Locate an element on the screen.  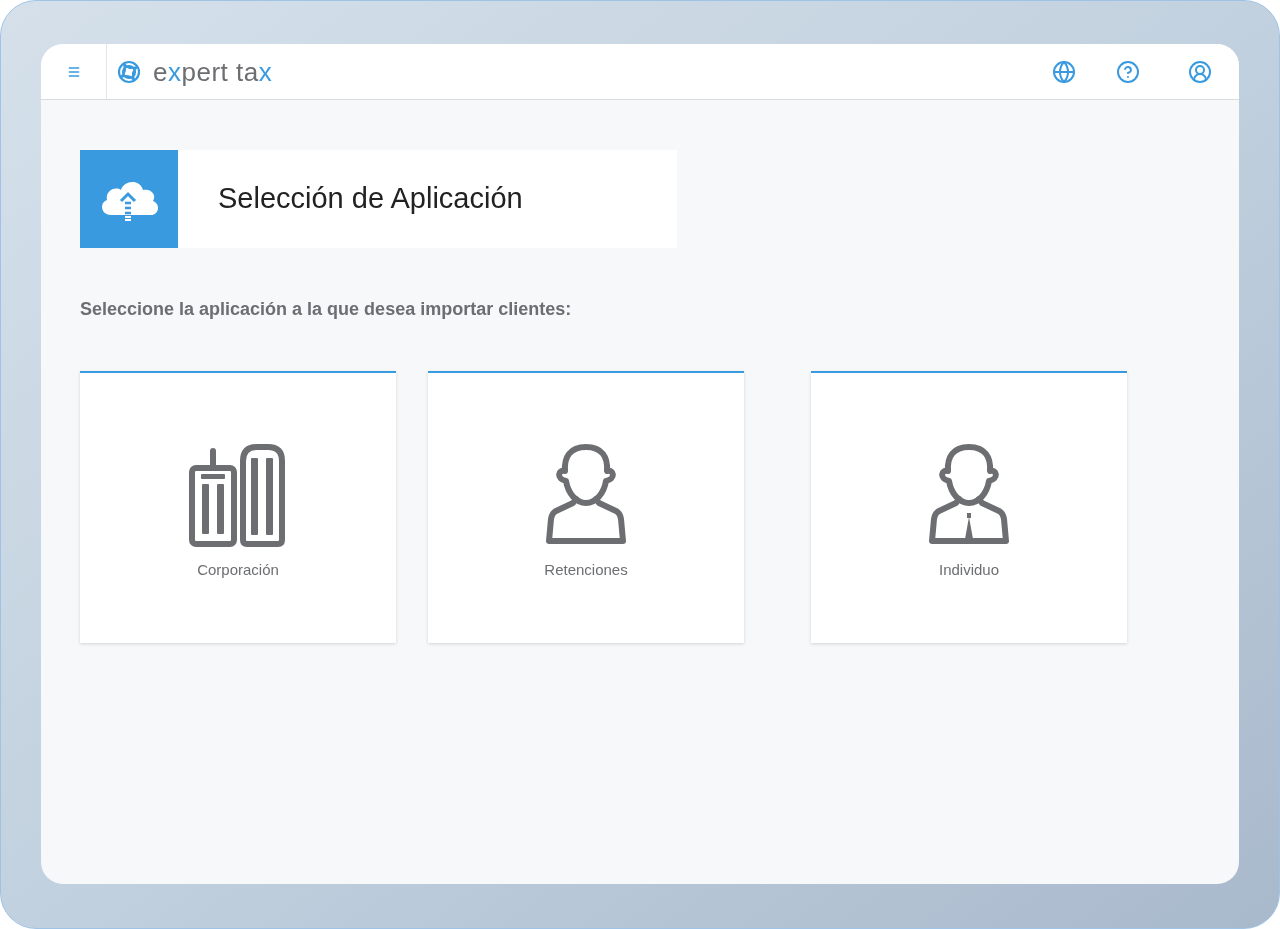
application-card: Corporación is located at coordinates (238, 507).